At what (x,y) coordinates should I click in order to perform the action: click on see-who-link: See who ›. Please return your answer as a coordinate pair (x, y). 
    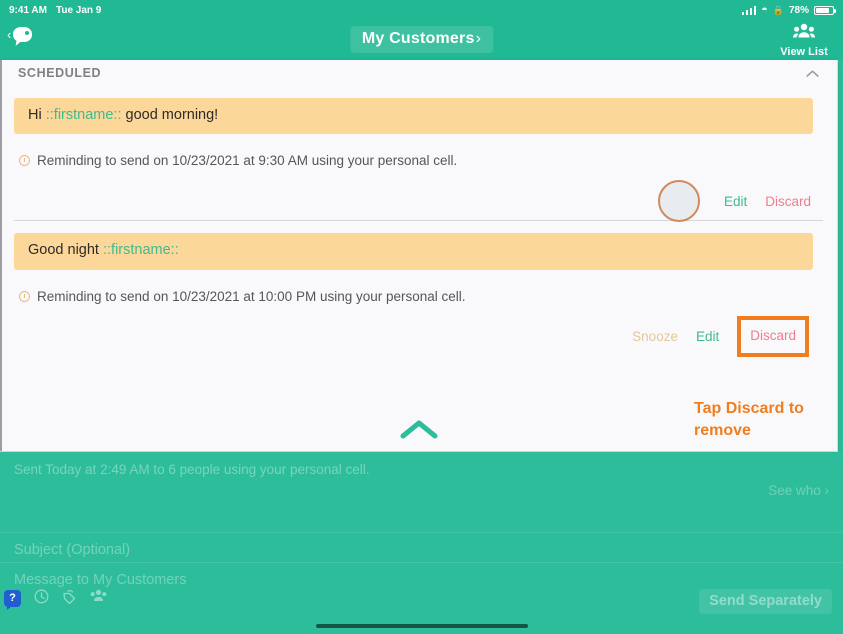
    Looking at the image, I should click on (798, 490).